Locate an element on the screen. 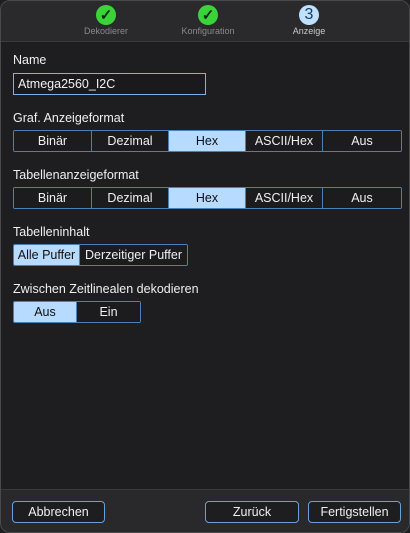 This screenshot has height=533, width=410. table-format-option-selected: Hex is located at coordinates (207, 198).